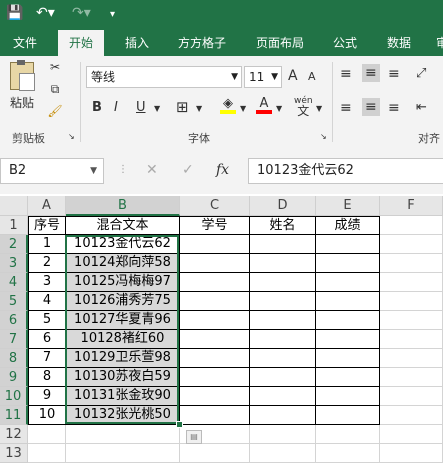 Image resolution: width=443 pixels, height=463 pixels. What do you see at coordinates (14, 244) in the screenshot?
I see `row-header: 2` at bounding box center [14, 244].